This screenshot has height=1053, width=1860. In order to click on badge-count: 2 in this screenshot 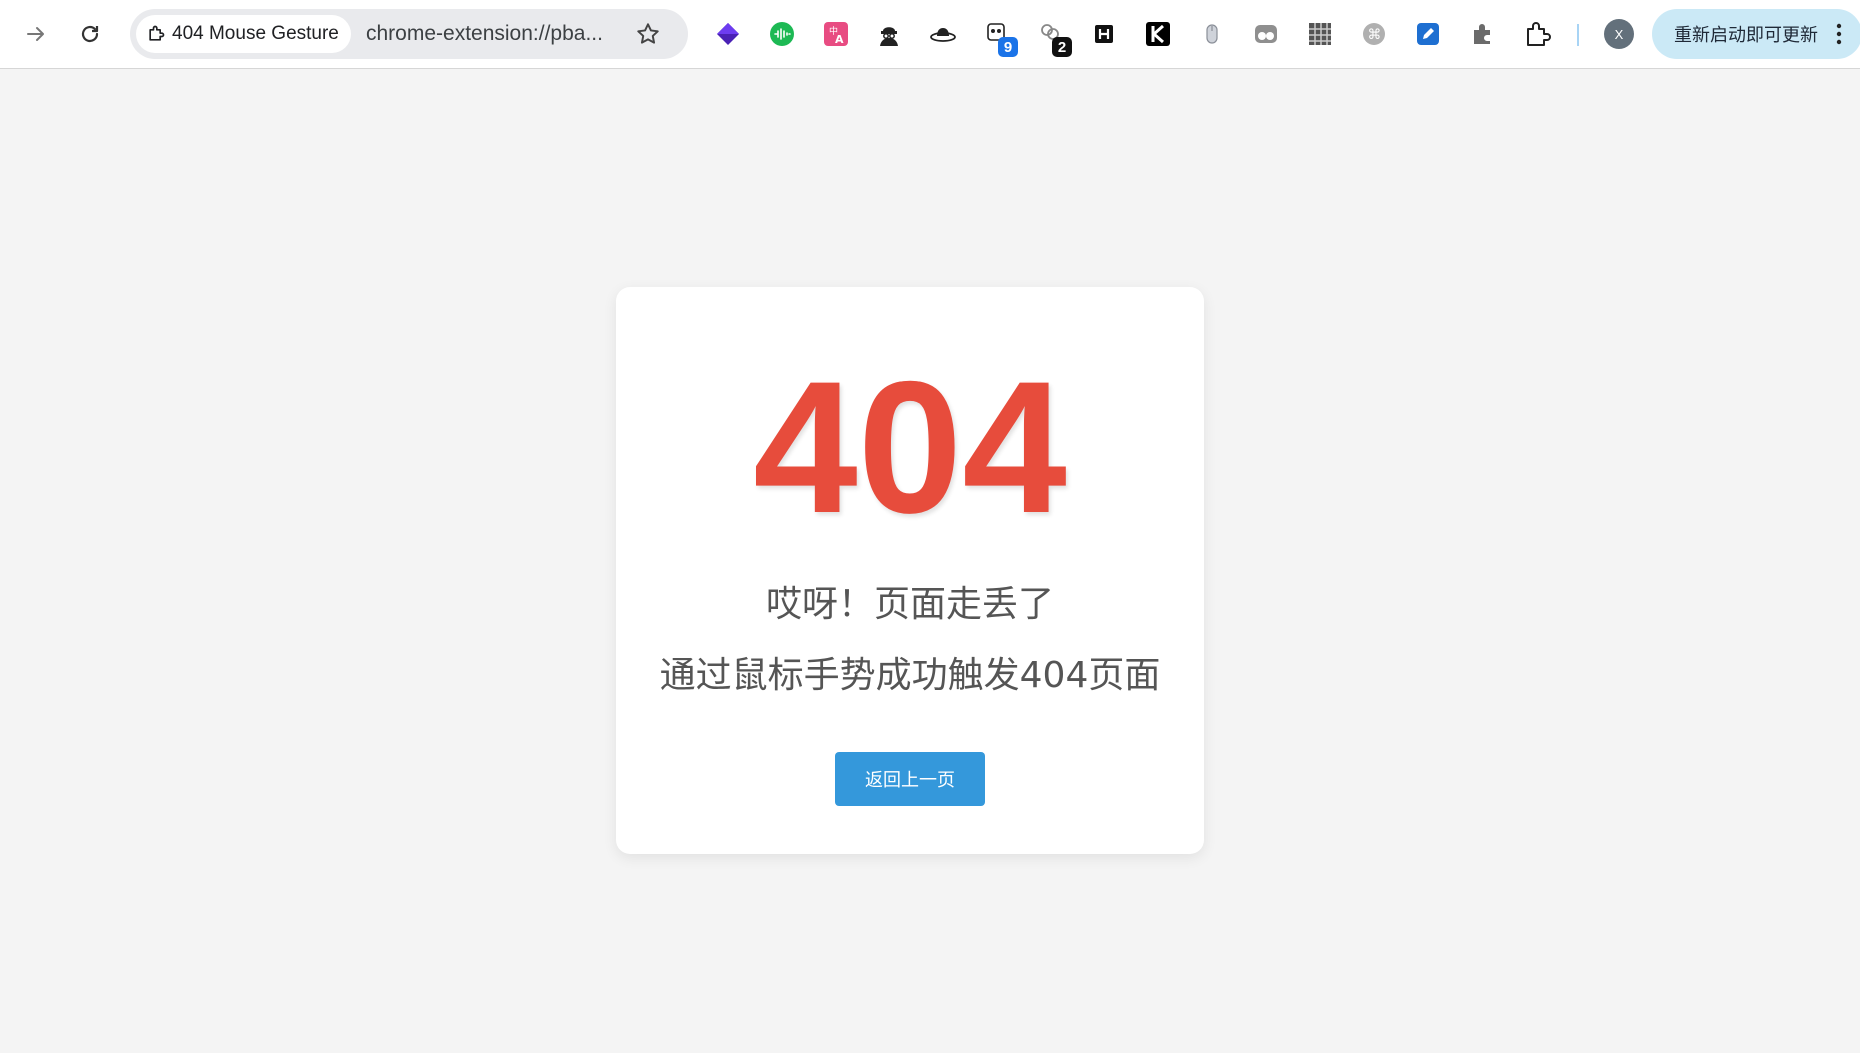, I will do `click(1062, 47)`.